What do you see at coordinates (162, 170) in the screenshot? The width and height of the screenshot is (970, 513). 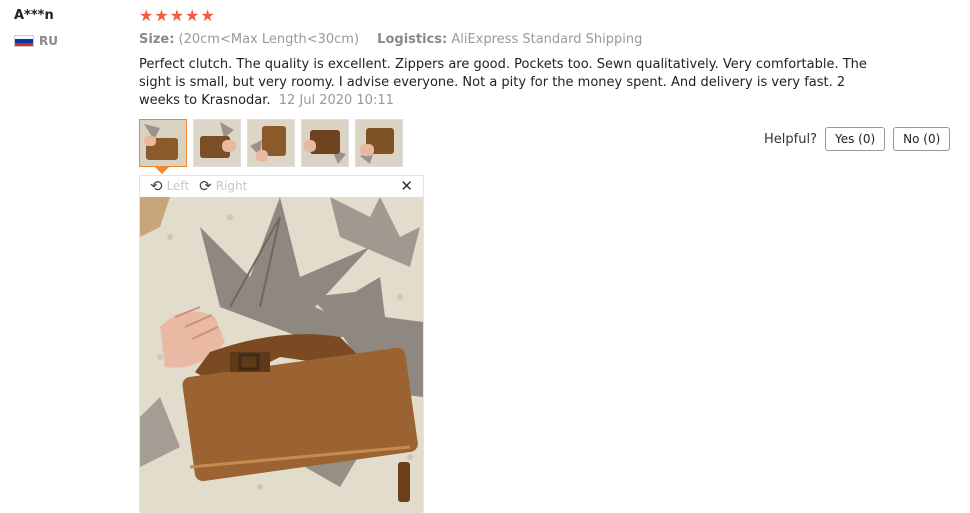 I see `selected-thumbnail-caret` at bounding box center [162, 170].